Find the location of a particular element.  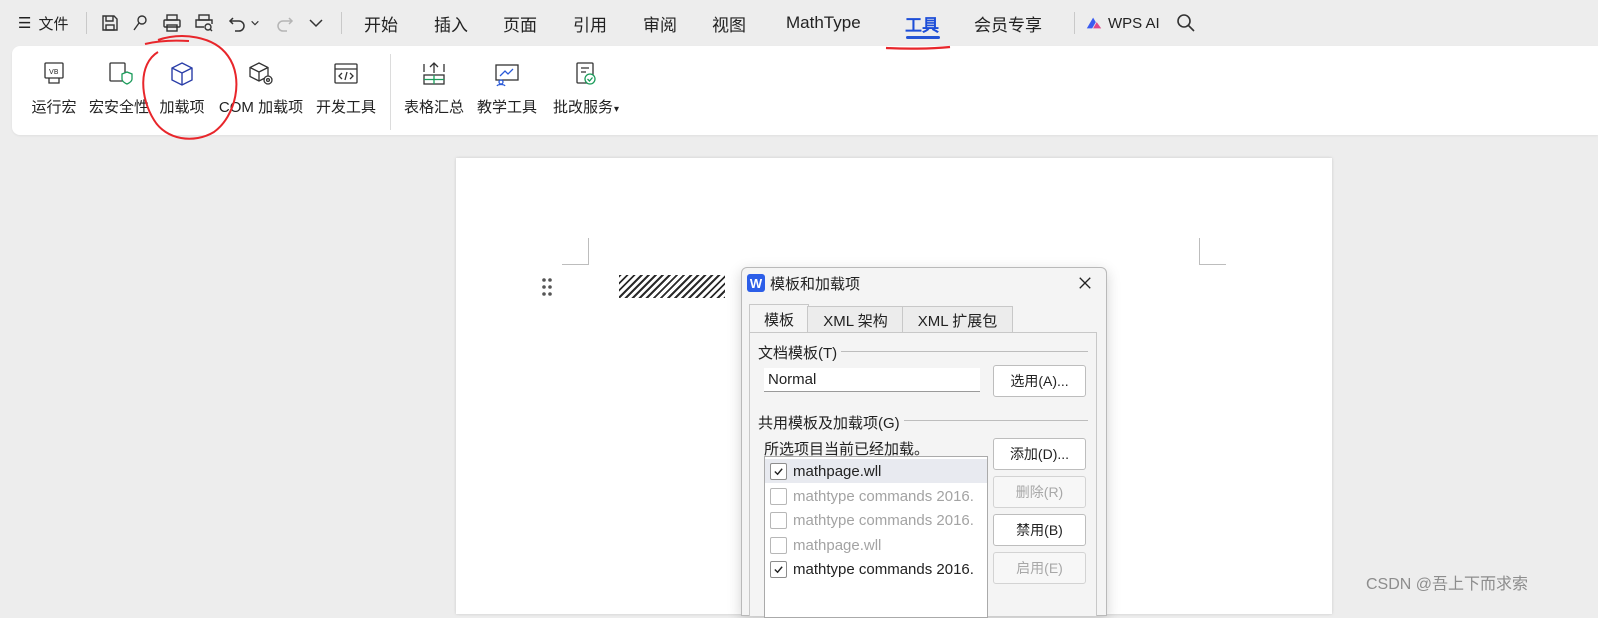

com-add-ins-cube-gear-icon is located at coordinates (261, 74).